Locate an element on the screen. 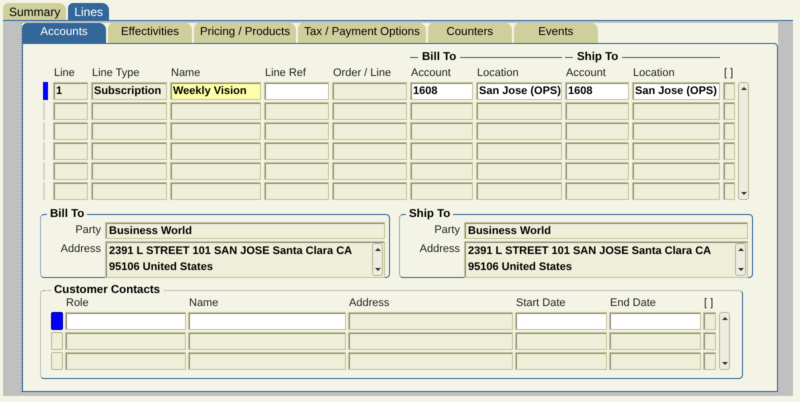 The height and width of the screenshot is (402, 800). tab: Lines is located at coordinates (89, 11).